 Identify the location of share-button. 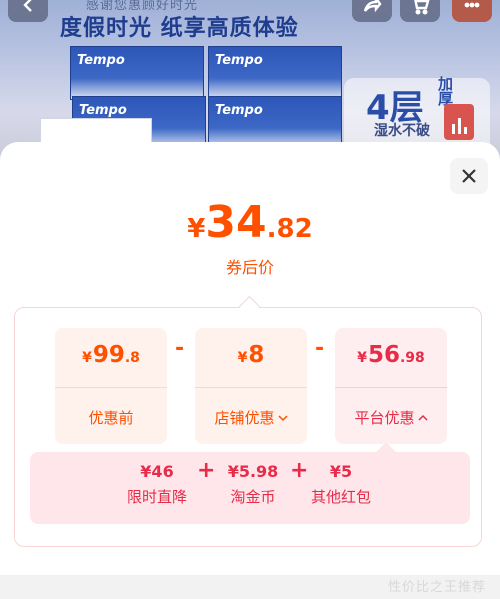
(372, 11).